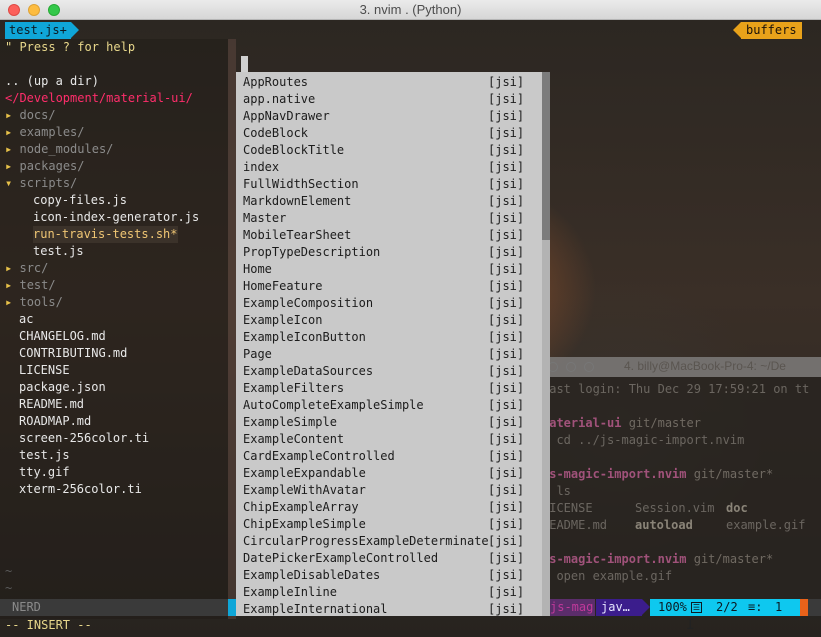 This screenshot has height=637, width=821. I want to click on tree-item-label: CHANGELOG.md, so click(62, 336).